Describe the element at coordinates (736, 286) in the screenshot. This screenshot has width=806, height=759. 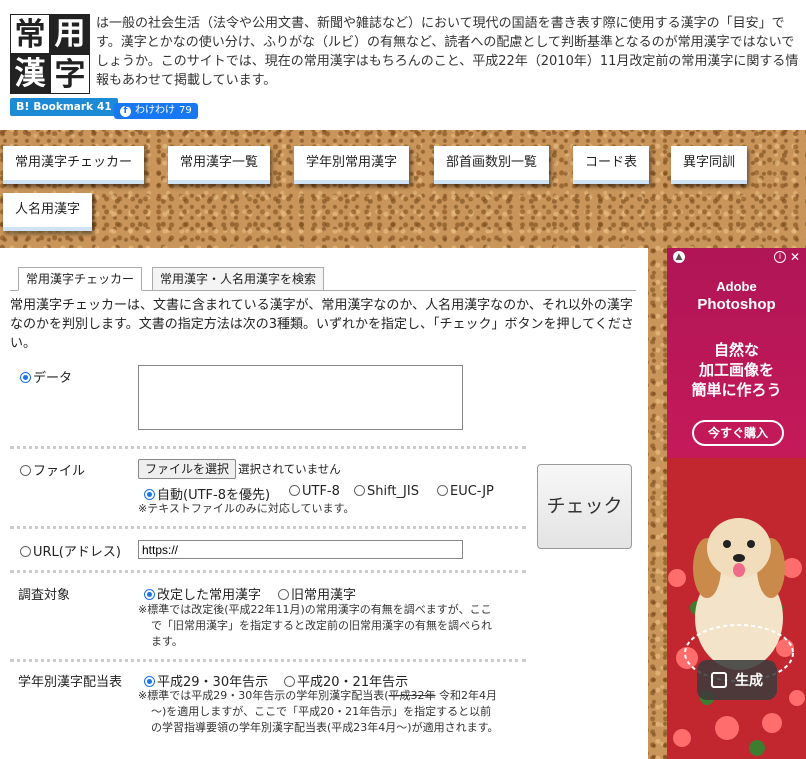
I see `ad-brand: Adobe` at that location.